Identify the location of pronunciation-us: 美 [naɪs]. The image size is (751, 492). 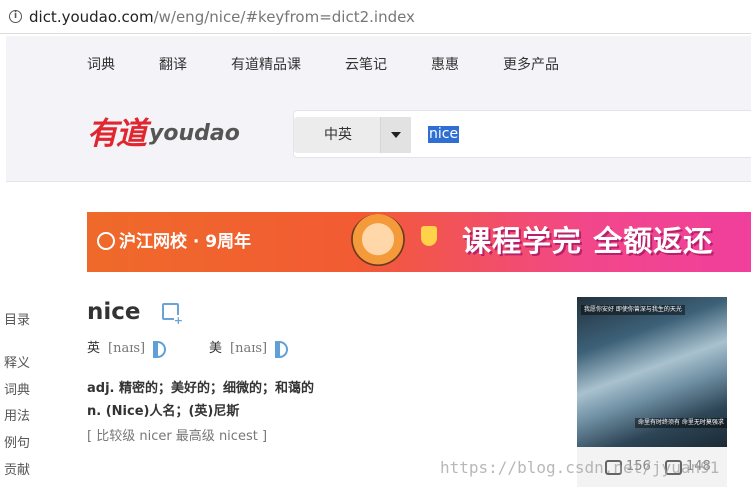
(249, 349).